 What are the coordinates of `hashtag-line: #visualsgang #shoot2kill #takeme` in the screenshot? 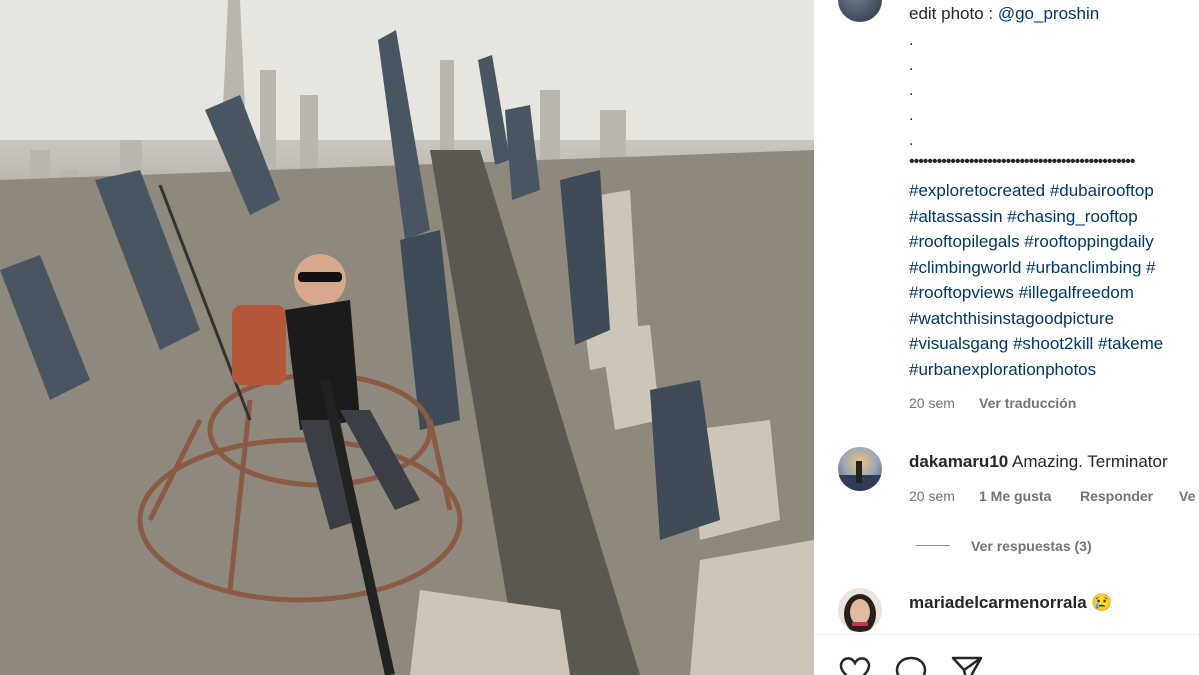 It's located at (1036, 344).